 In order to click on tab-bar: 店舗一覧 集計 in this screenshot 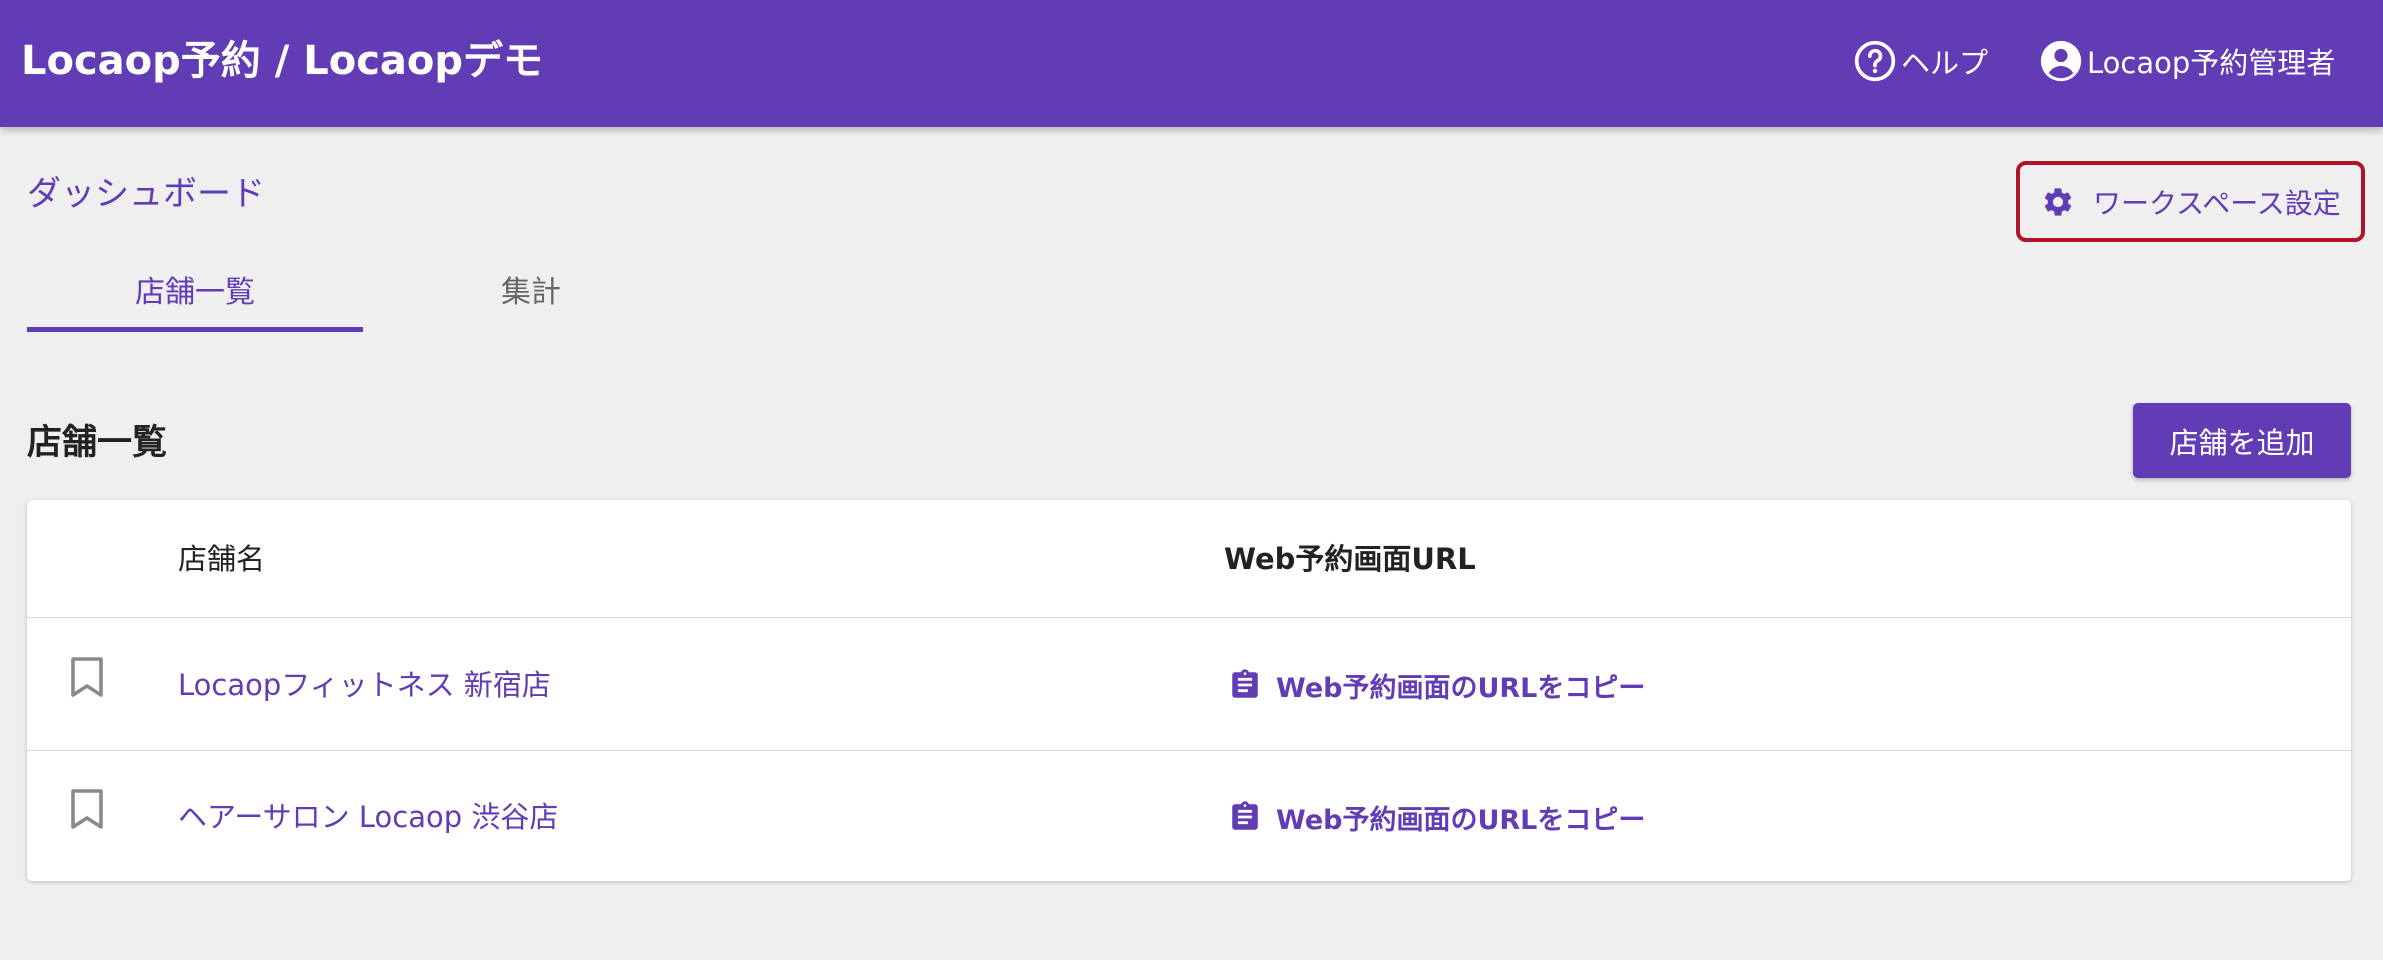, I will do `click(363, 289)`.